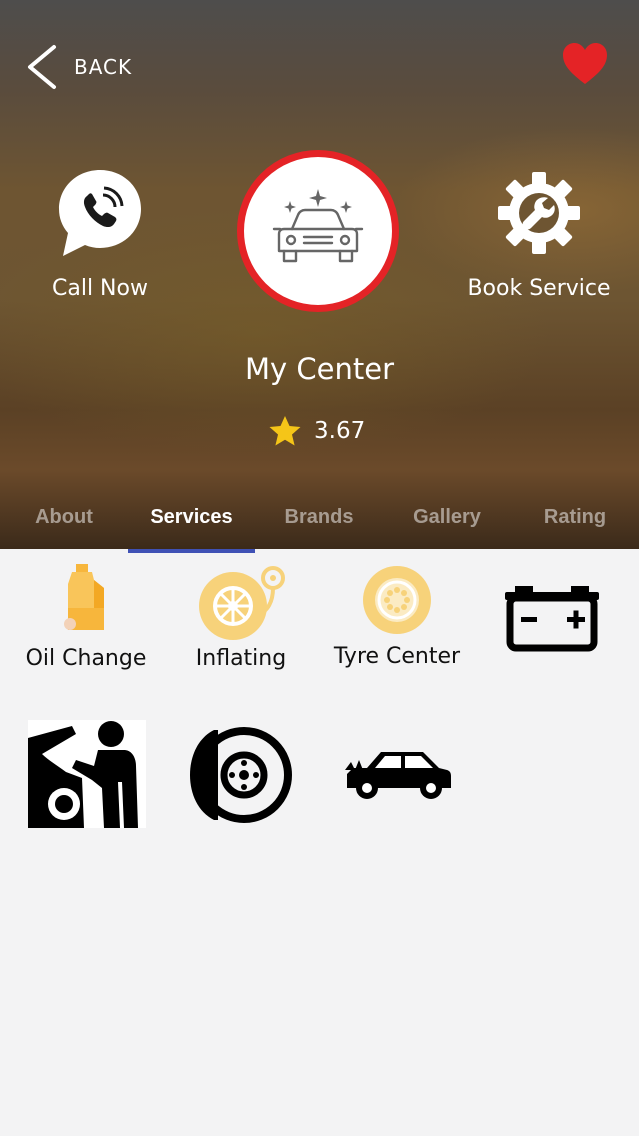 This screenshot has width=639, height=1136. Describe the element at coordinates (64, 520) in the screenshot. I see `tab-about: About` at that location.